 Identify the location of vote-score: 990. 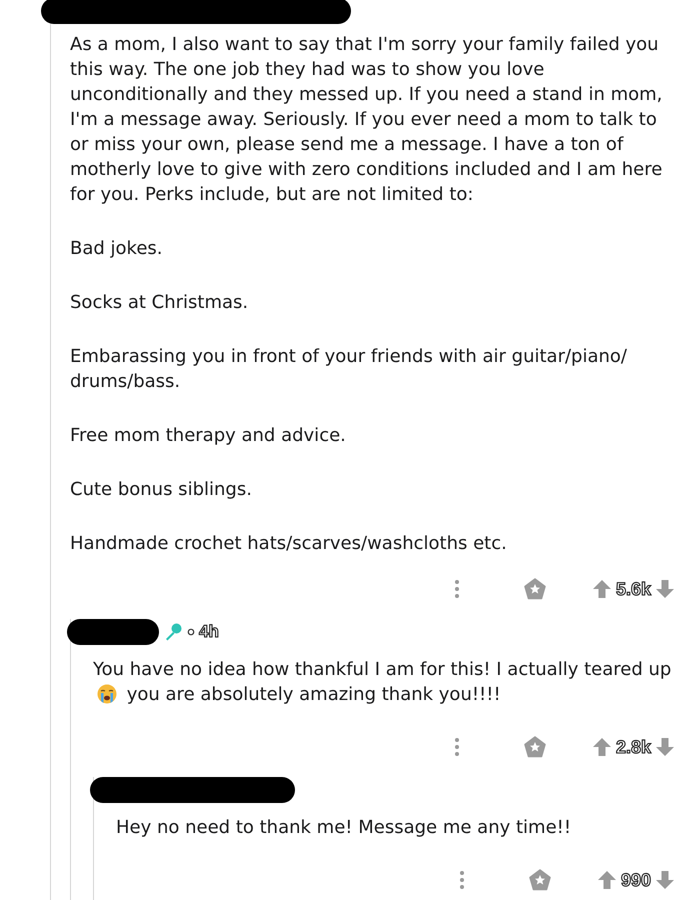
(635, 880).